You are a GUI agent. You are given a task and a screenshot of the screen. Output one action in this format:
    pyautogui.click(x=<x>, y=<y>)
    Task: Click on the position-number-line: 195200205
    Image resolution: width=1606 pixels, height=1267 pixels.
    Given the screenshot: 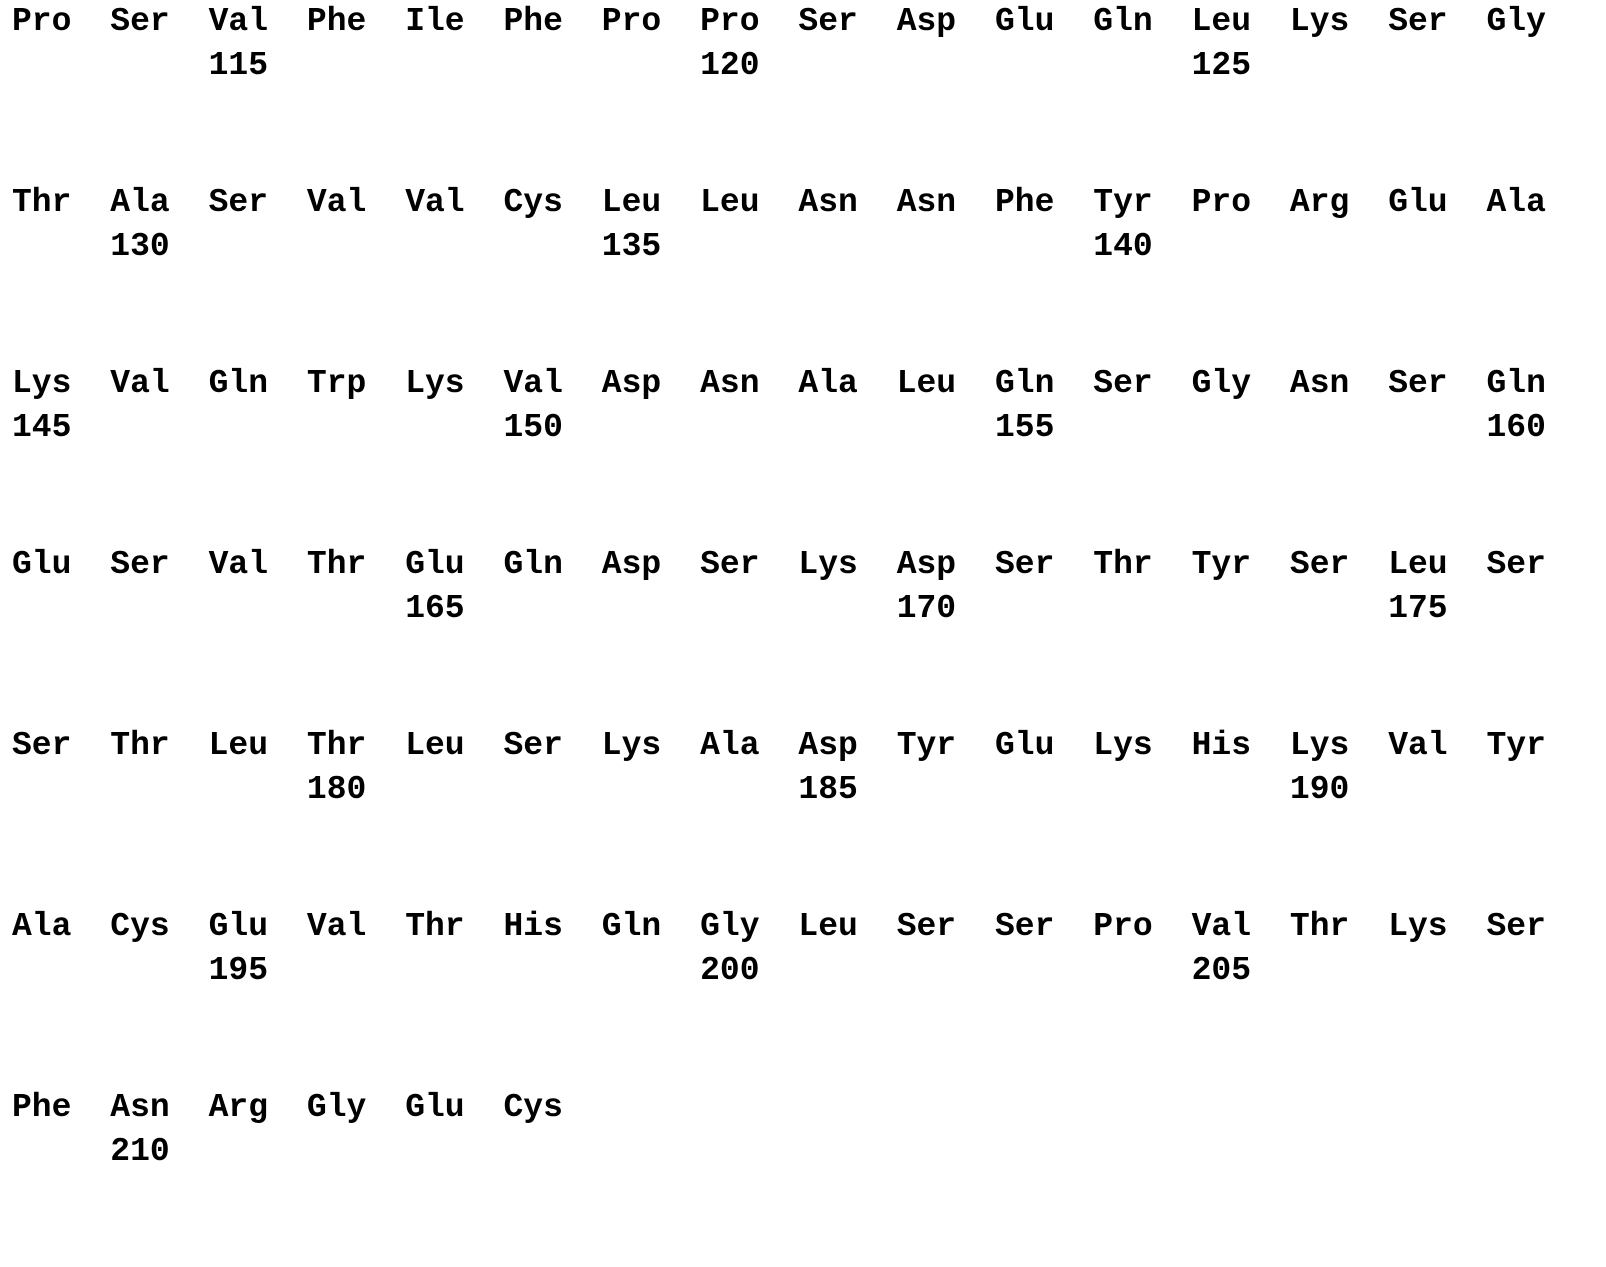 What is the action you would take?
    pyautogui.click(x=807, y=971)
    